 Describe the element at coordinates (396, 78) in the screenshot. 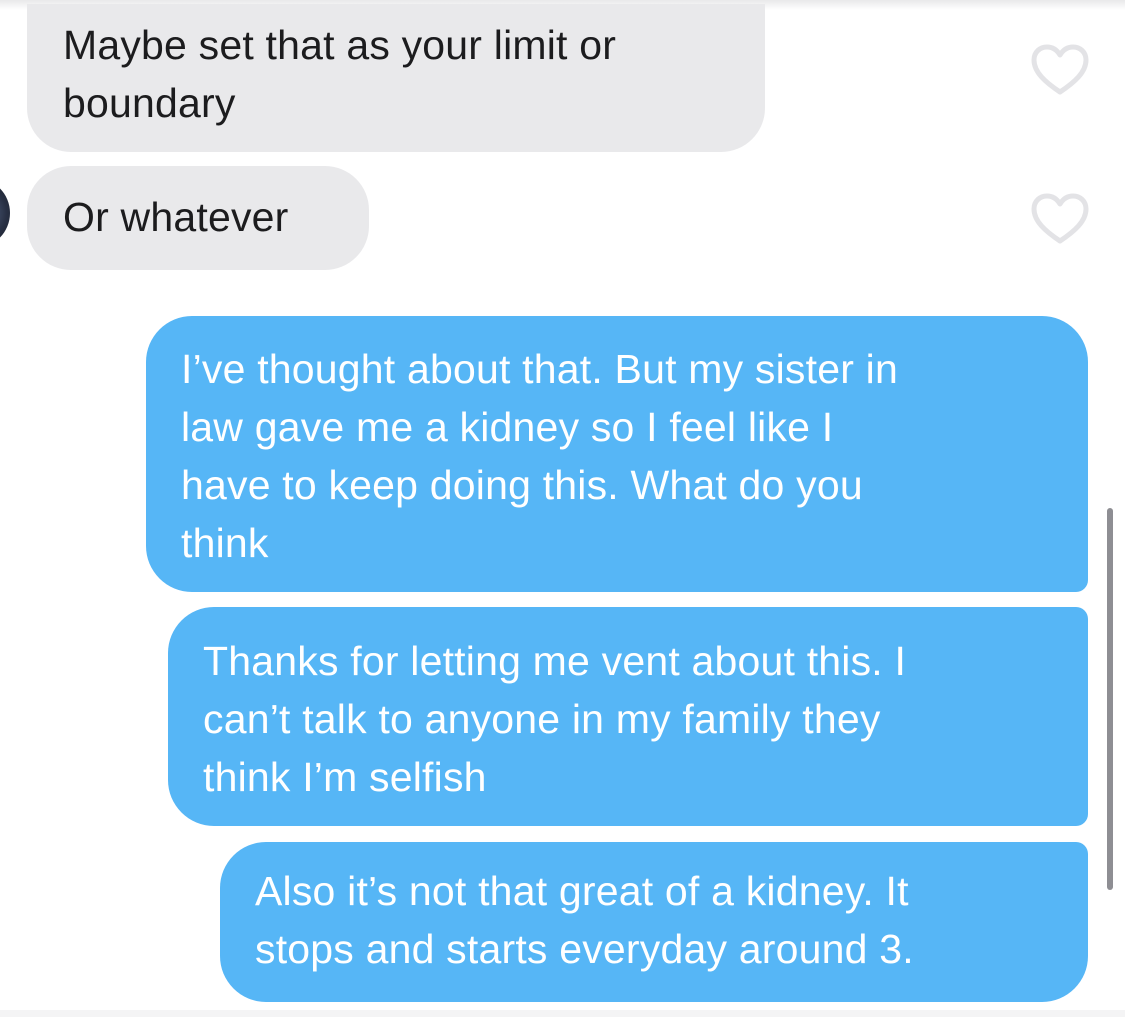

I see `incoming-message: Maybe set that as your limit or boundary` at that location.